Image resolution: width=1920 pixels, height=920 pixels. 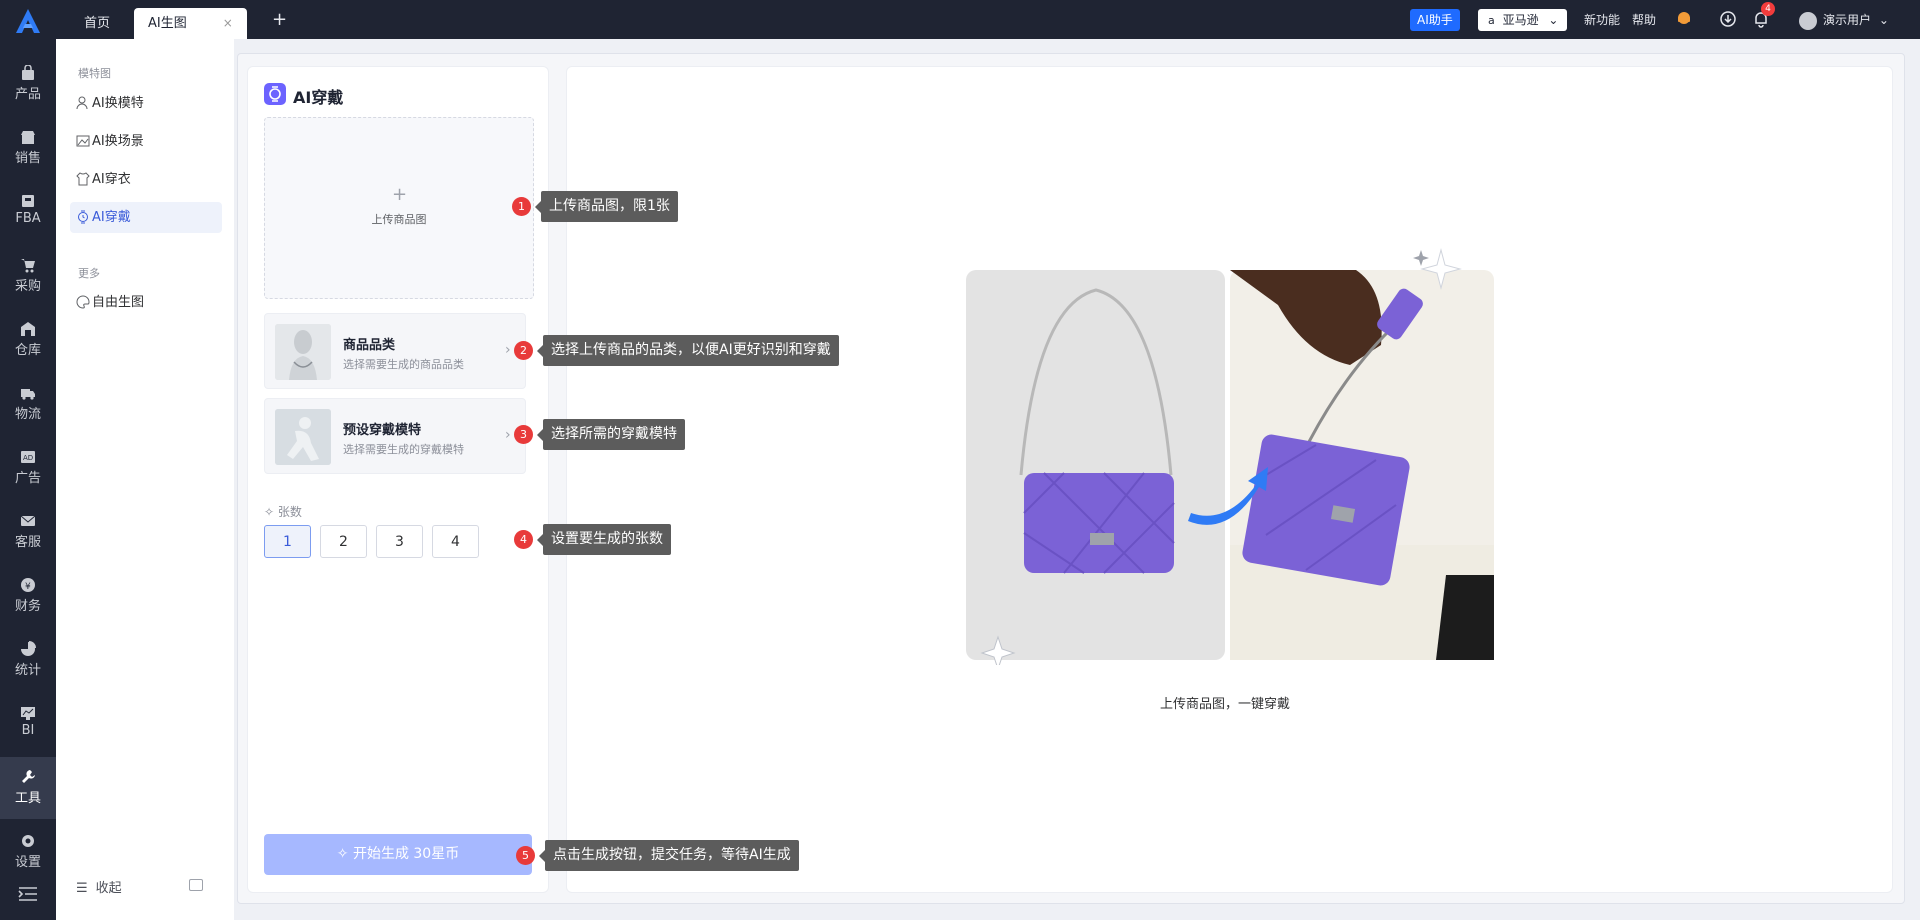 What do you see at coordinates (523, 350) in the screenshot?
I see `step-number: 2` at bounding box center [523, 350].